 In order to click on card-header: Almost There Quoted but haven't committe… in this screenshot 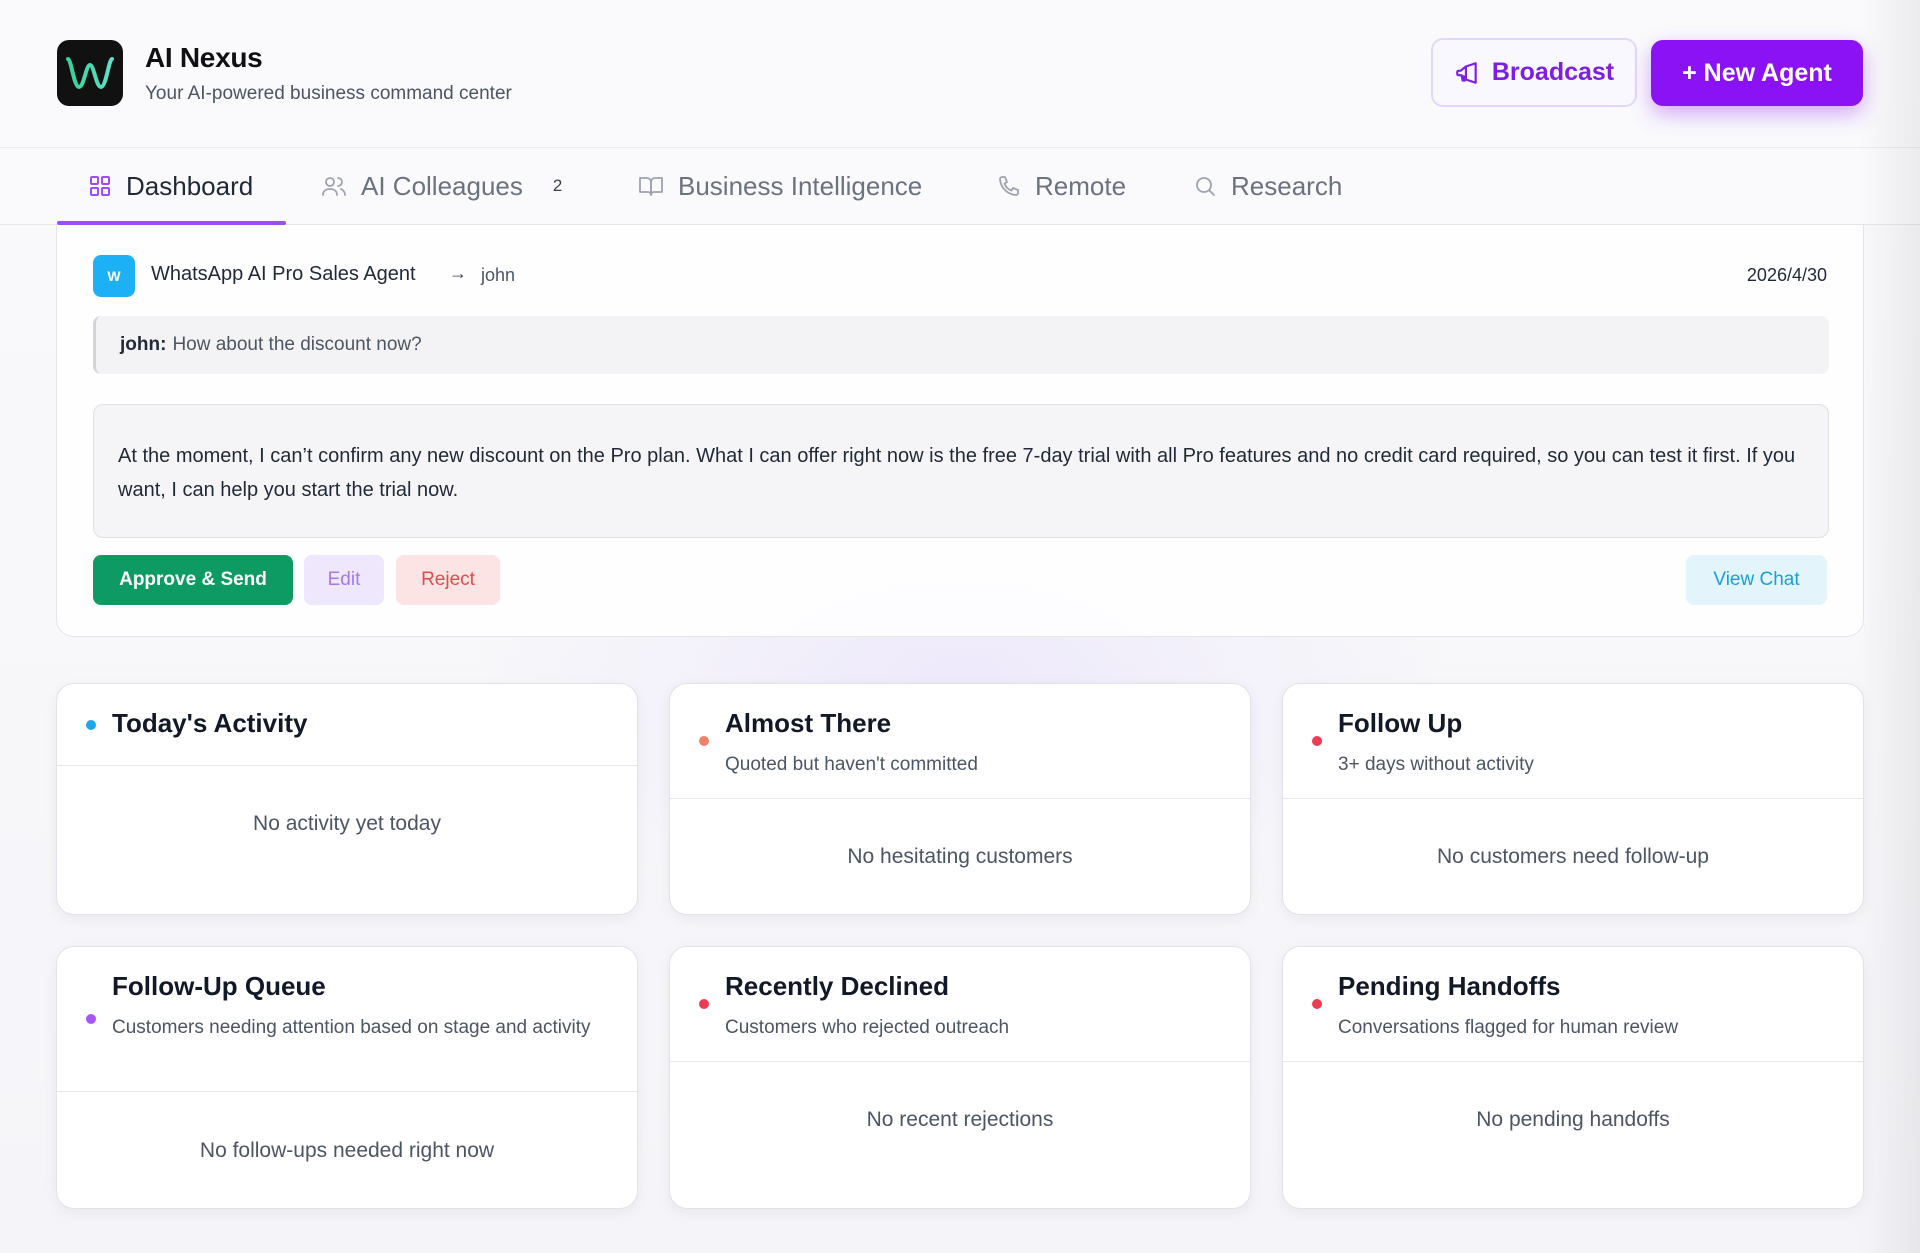, I will do `click(960, 741)`.